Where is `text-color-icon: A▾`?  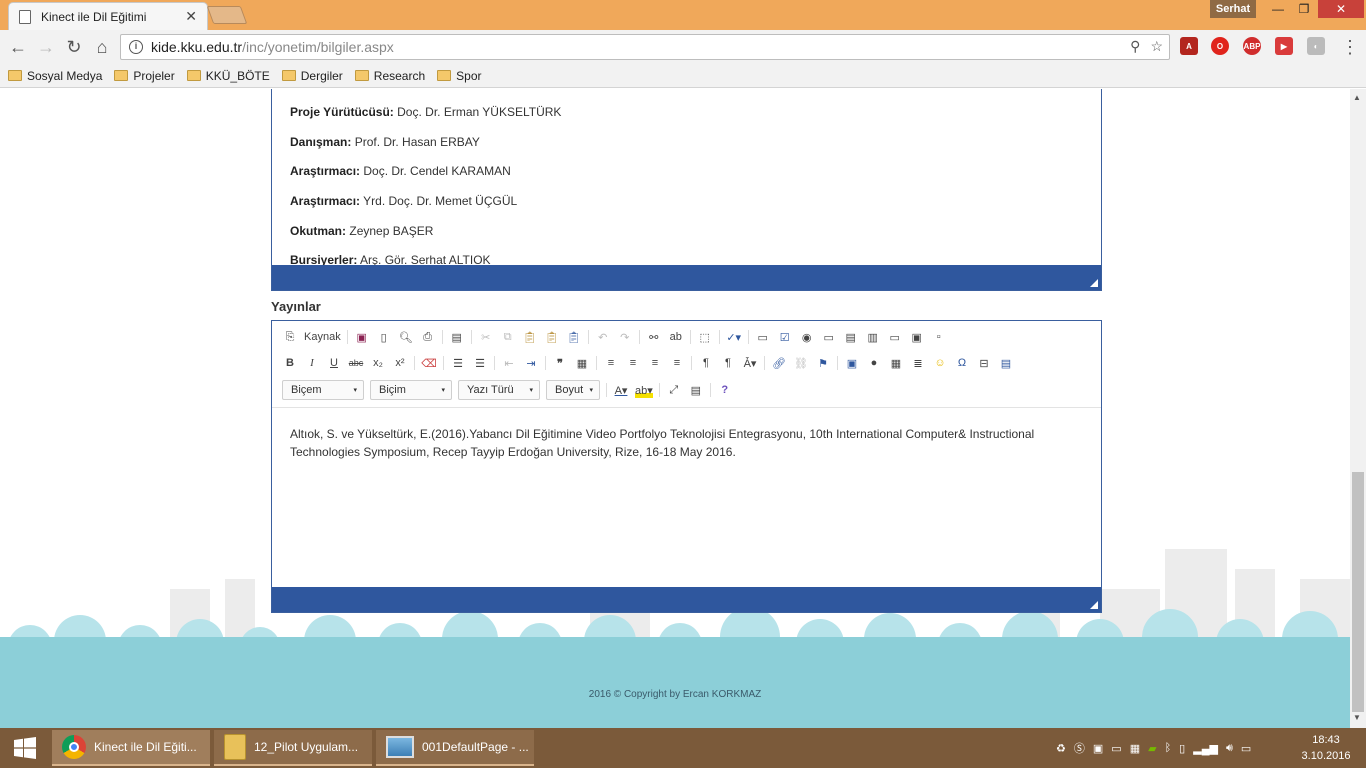
text-color-icon: A▾ is located at coordinates (621, 390).